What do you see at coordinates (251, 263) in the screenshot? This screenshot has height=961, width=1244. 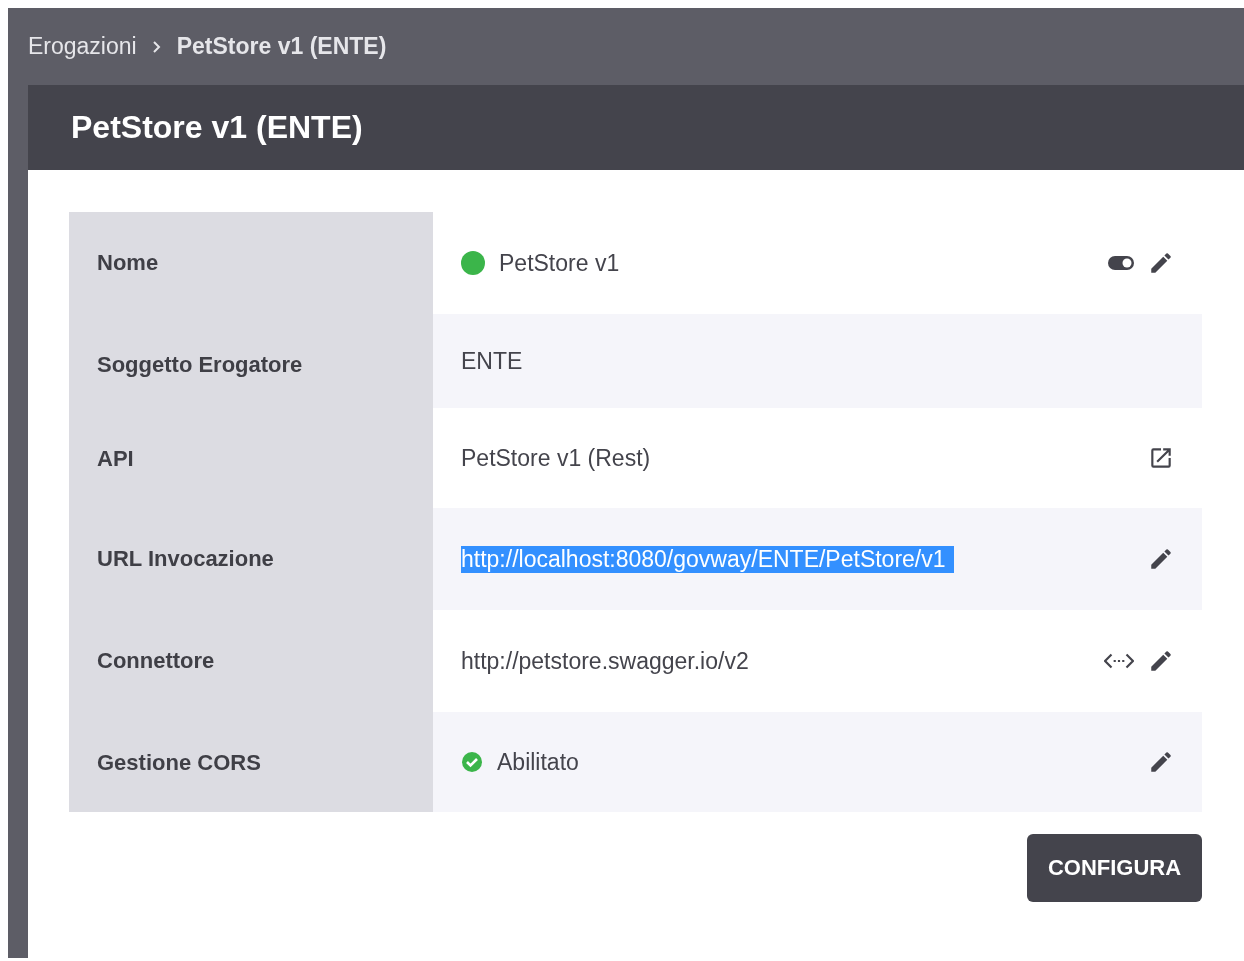 I see `row-label: Nome` at bounding box center [251, 263].